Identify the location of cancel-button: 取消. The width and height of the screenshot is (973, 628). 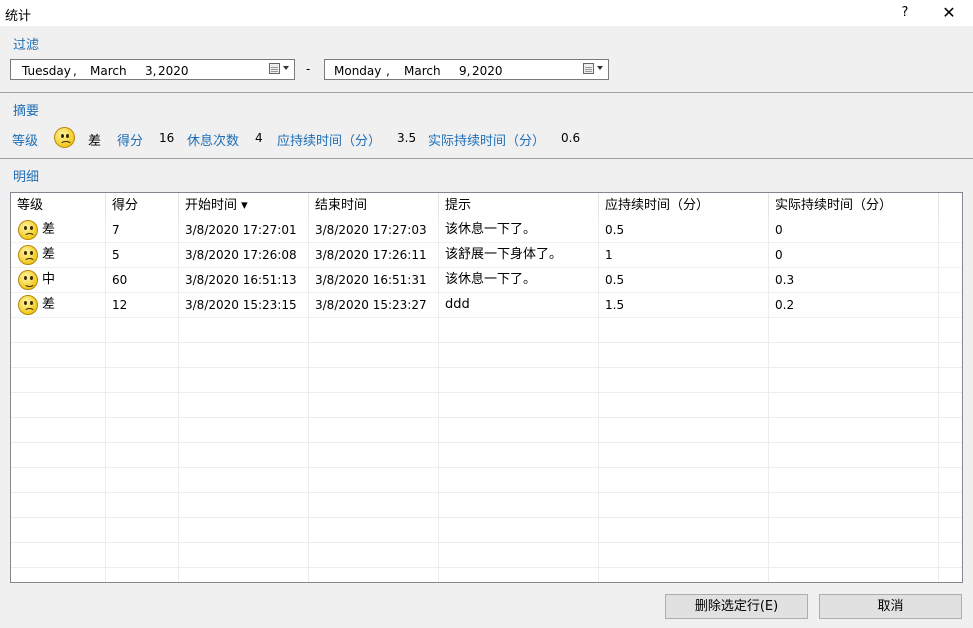
(890, 606).